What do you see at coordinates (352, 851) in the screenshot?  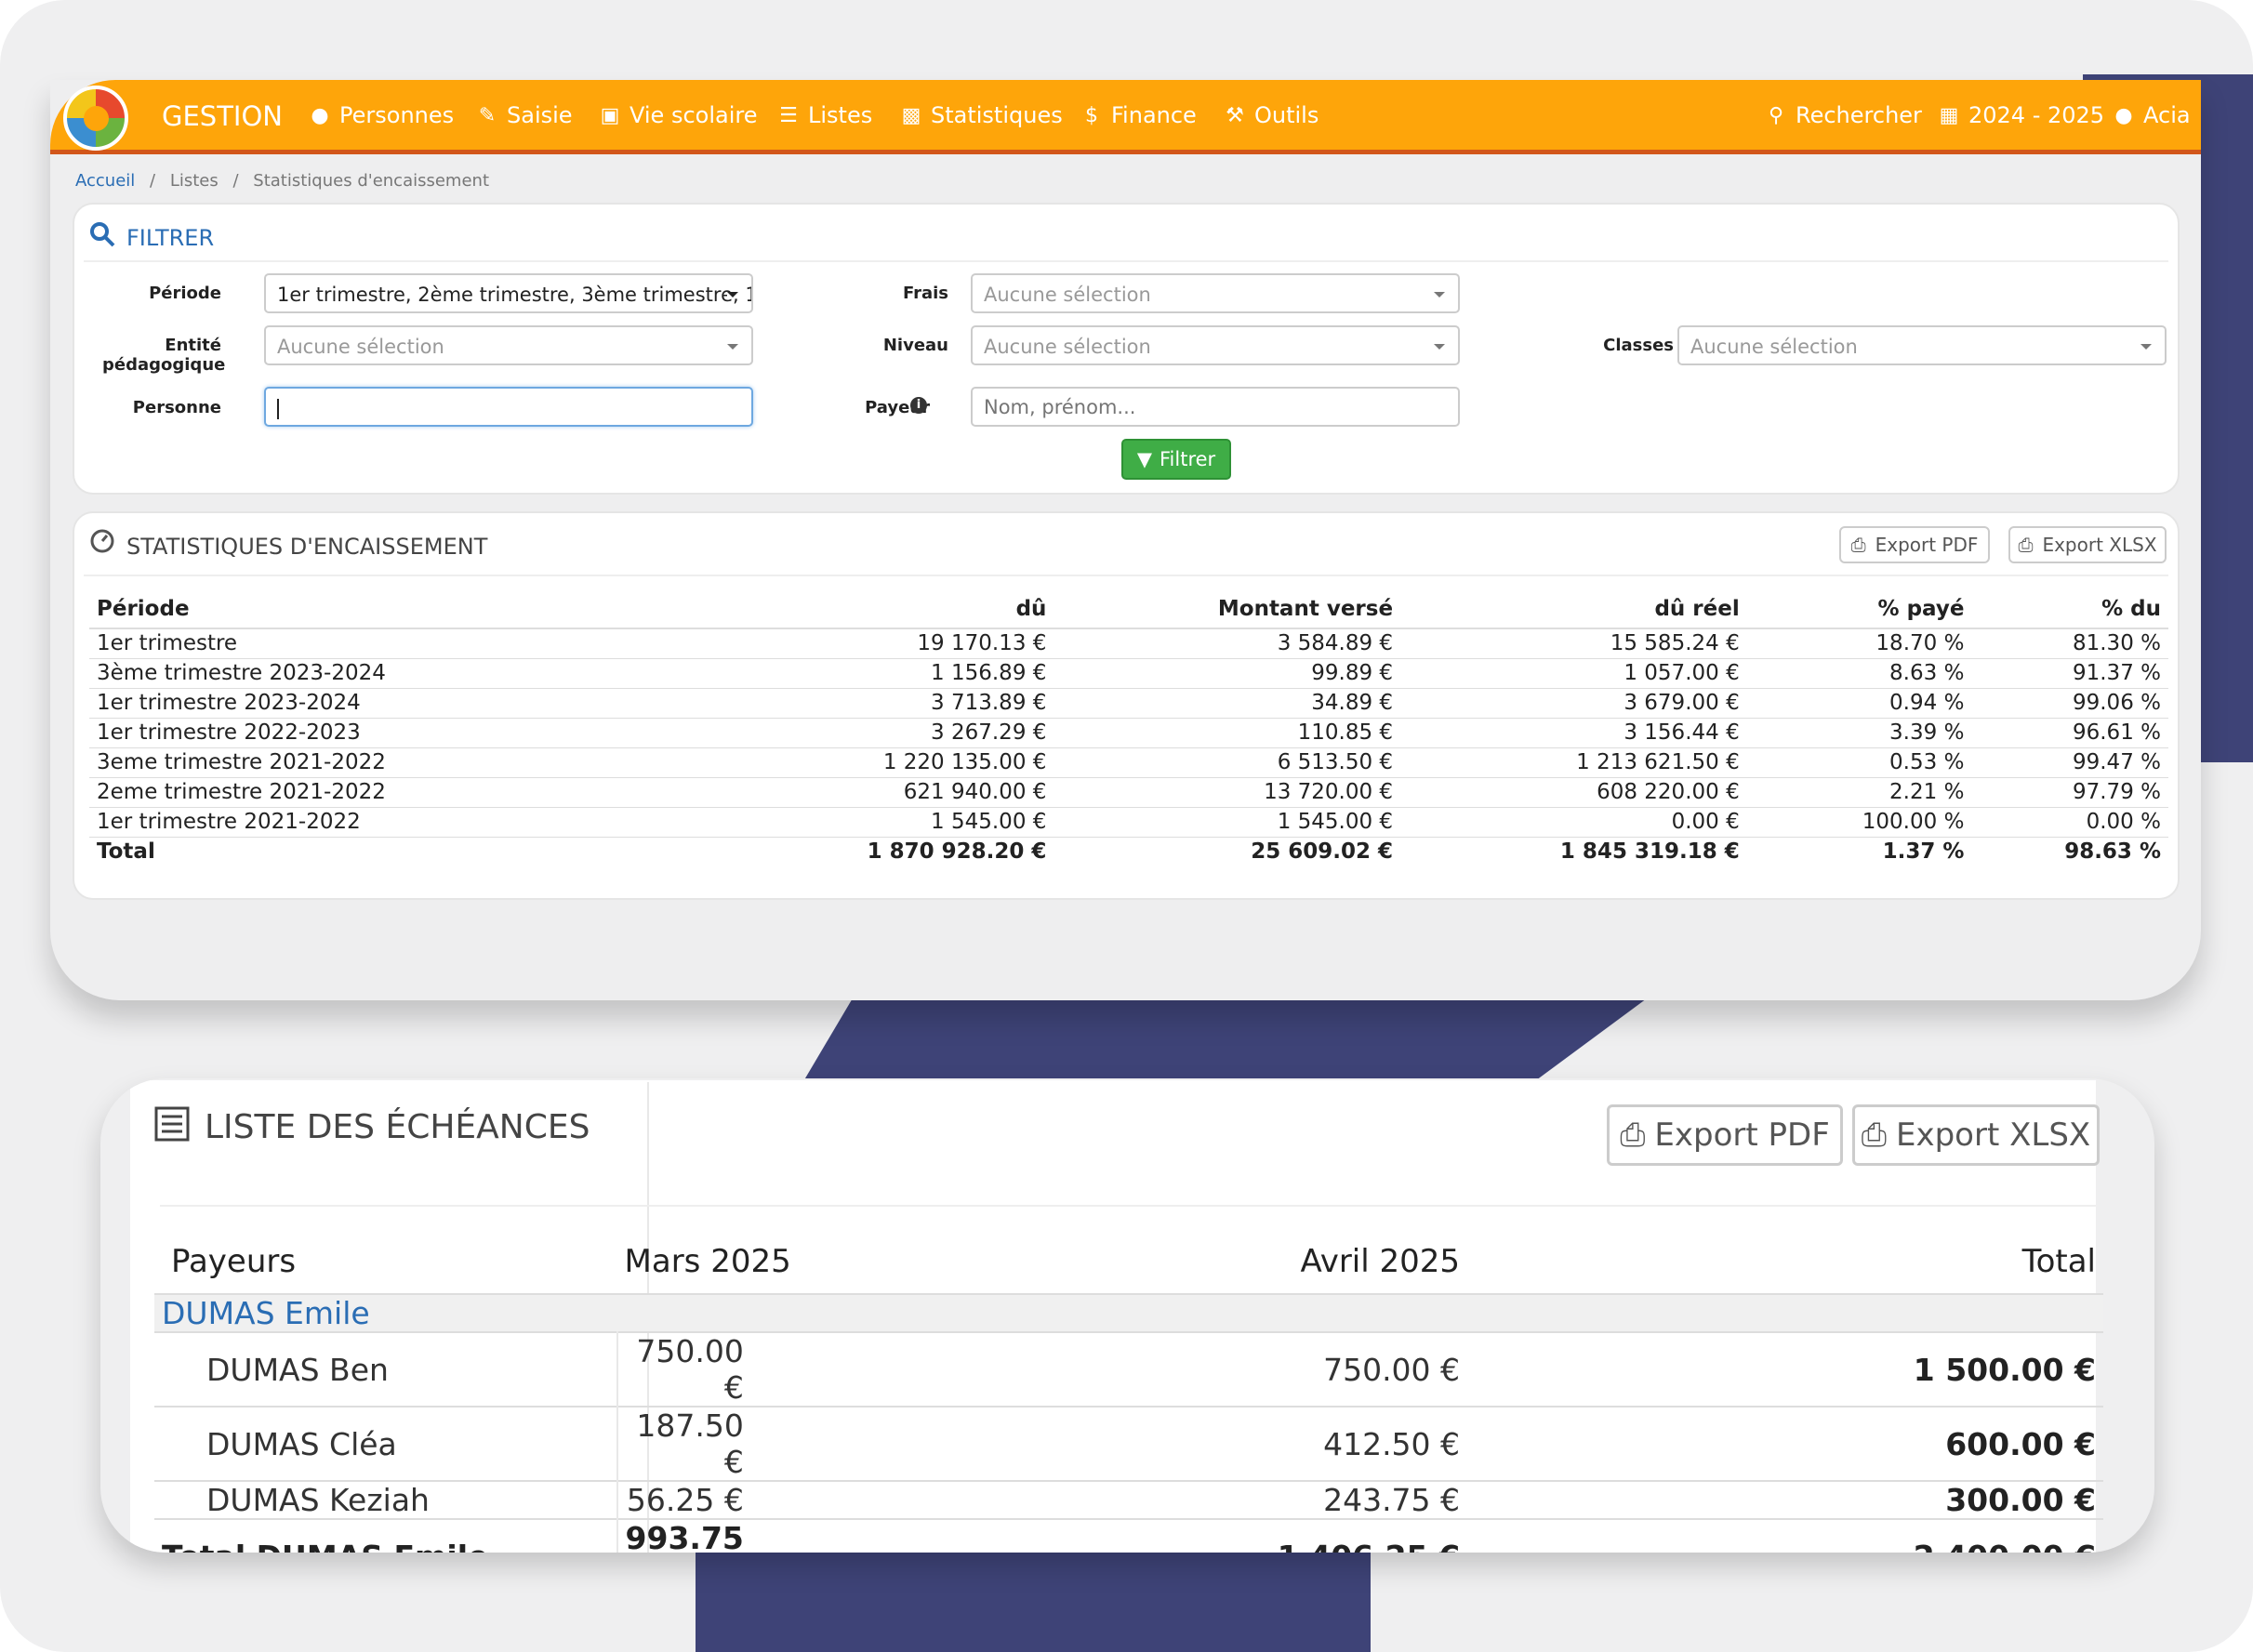 I see `table-cell: Total` at bounding box center [352, 851].